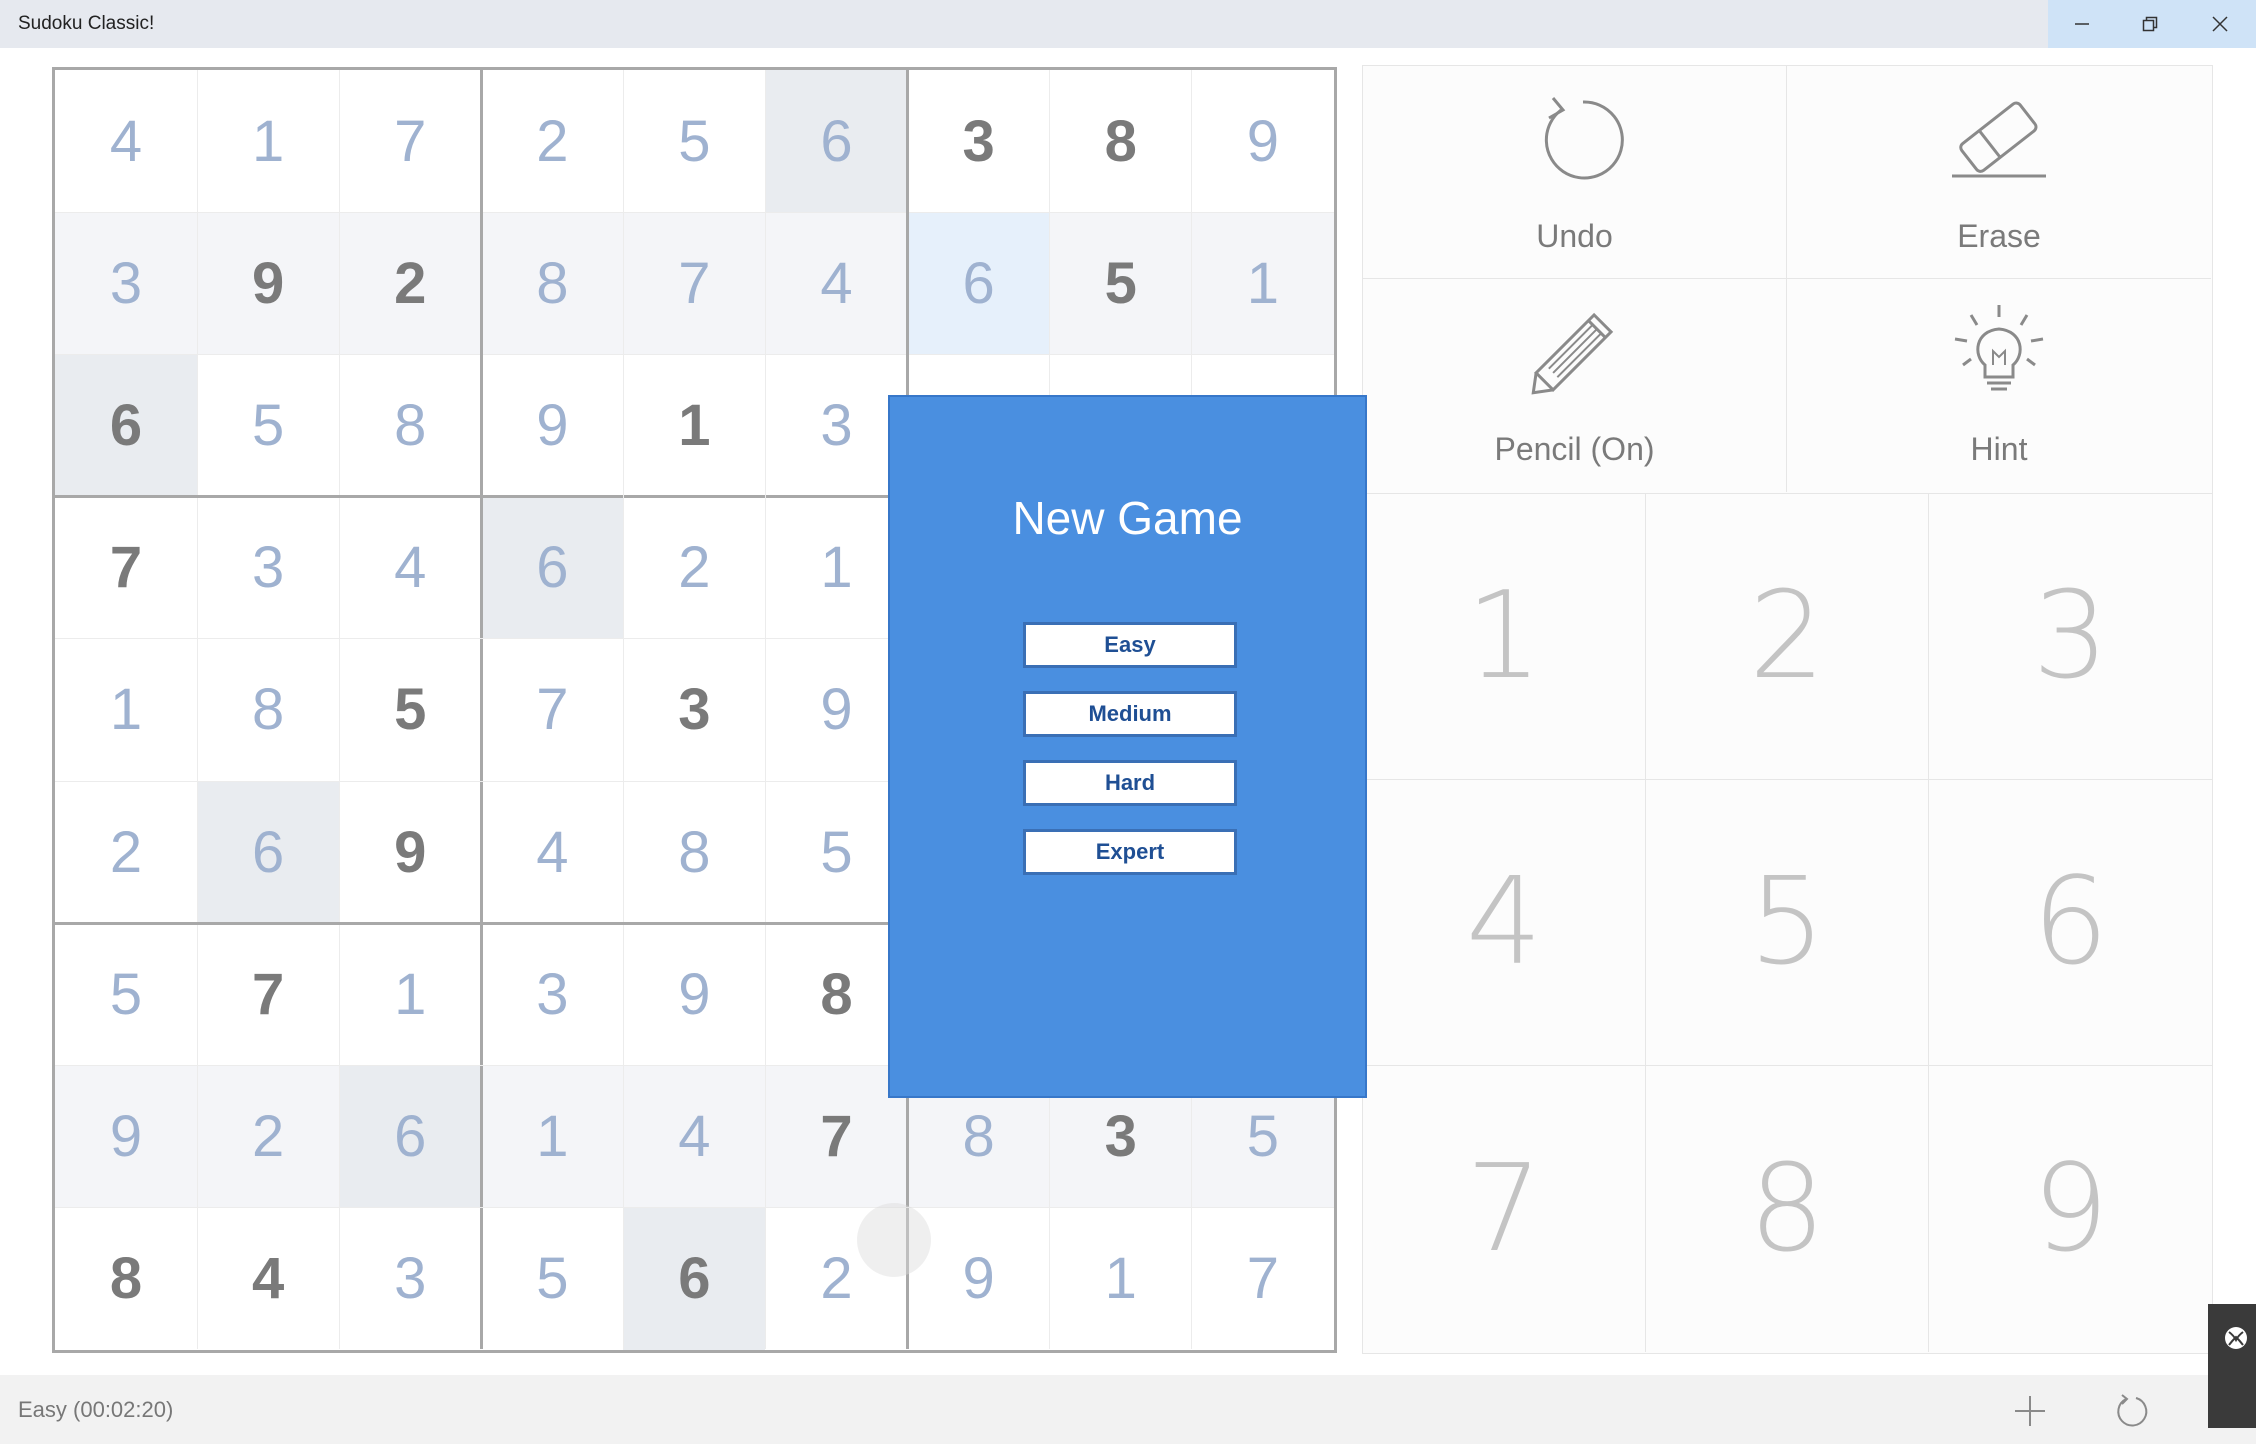 The height and width of the screenshot is (1444, 2256). What do you see at coordinates (410, 852) in the screenshot?
I see `sudoku-cell-r6c3: 9` at bounding box center [410, 852].